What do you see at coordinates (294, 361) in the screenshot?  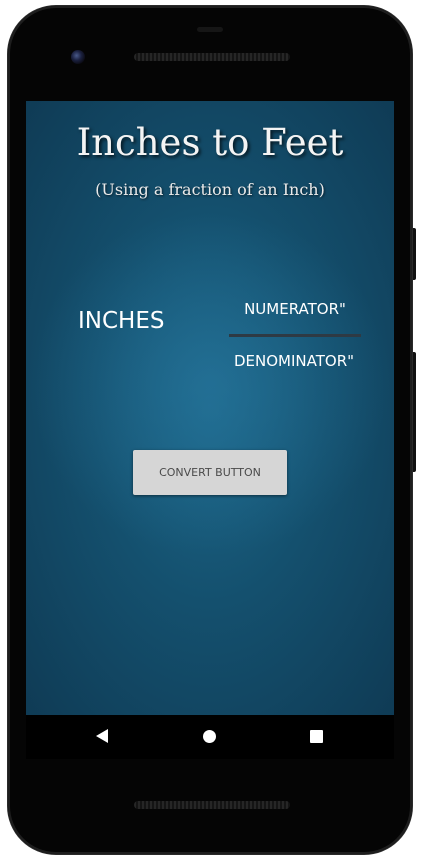 I see `denominator-field: DENOMINATOR"` at bounding box center [294, 361].